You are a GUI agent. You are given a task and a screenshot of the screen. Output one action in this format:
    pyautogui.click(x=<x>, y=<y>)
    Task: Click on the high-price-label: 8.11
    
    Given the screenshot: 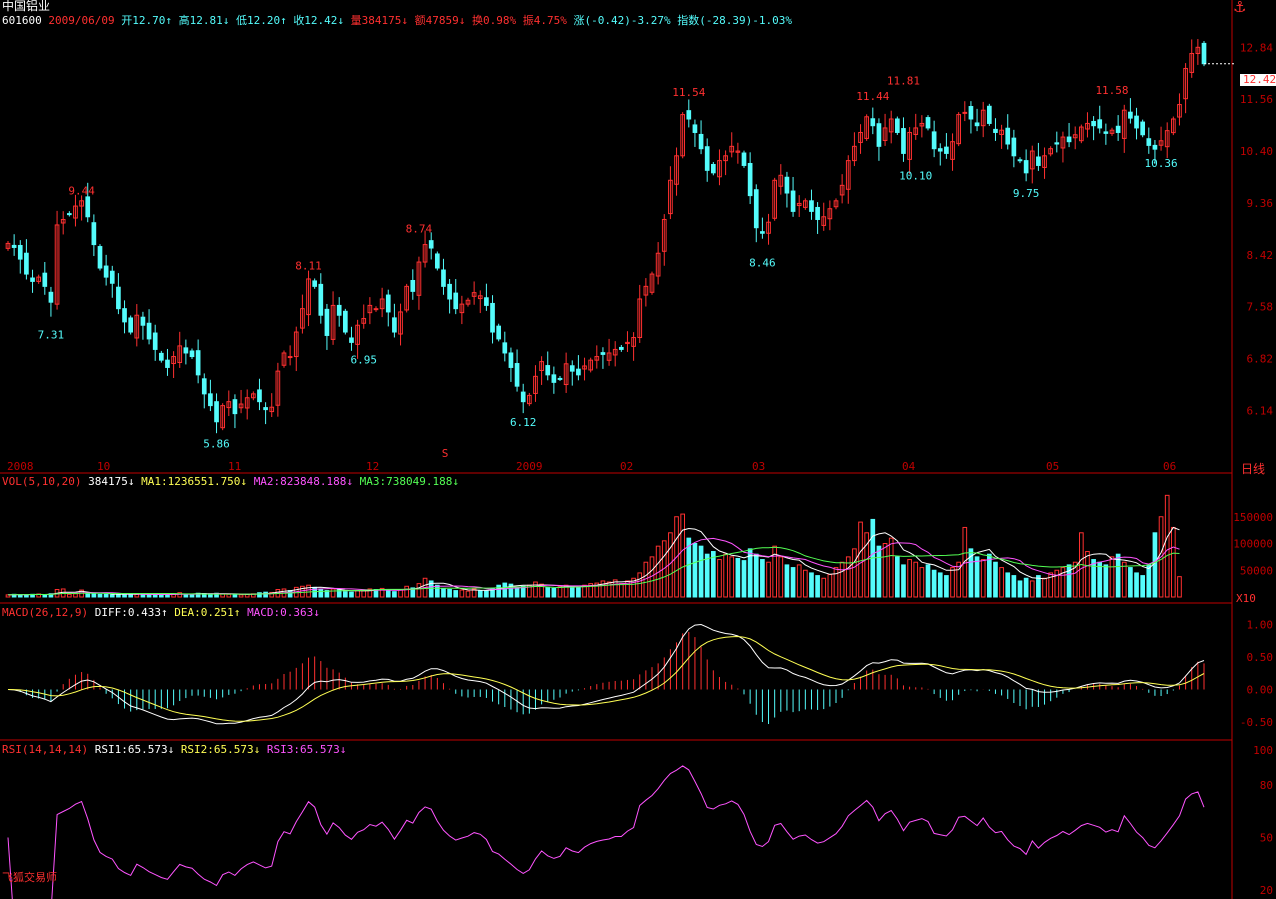 What is the action you would take?
    pyautogui.click(x=308, y=265)
    